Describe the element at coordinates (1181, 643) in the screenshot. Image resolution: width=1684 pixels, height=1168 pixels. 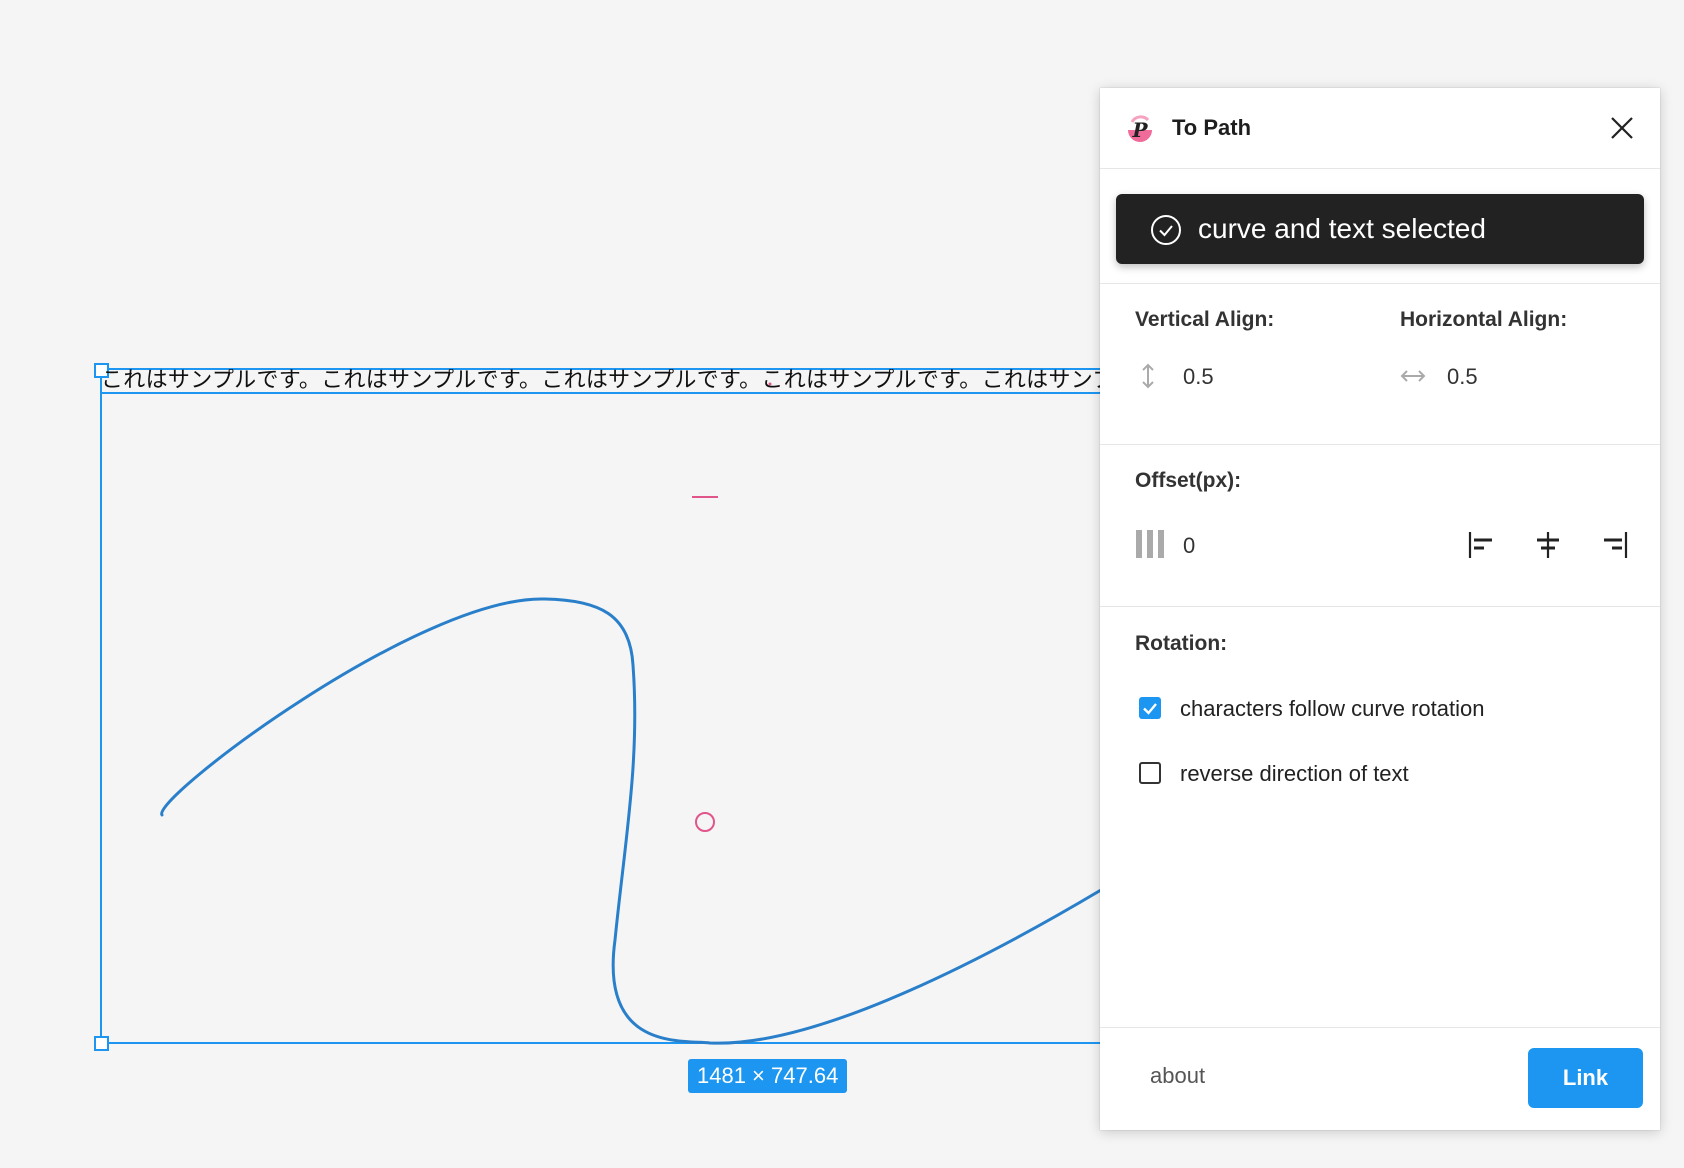
I see `rotation-label: Rotation:` at that location.